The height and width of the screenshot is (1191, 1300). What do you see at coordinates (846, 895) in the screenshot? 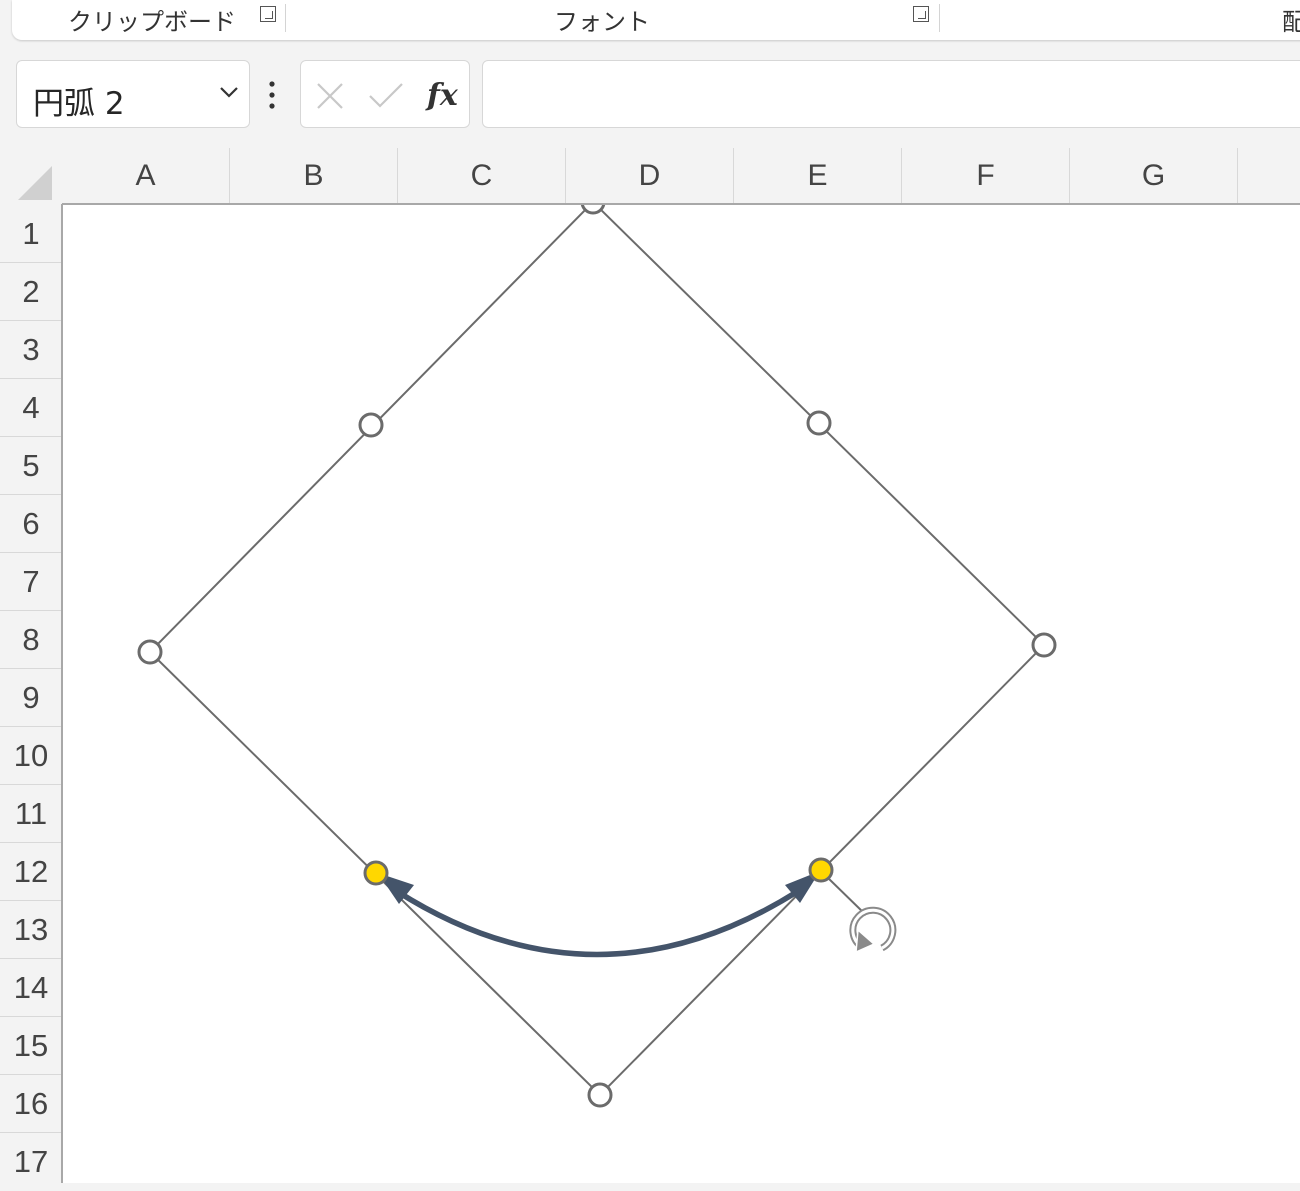
I see `rotation-connector` at bounding box center [846, 895].